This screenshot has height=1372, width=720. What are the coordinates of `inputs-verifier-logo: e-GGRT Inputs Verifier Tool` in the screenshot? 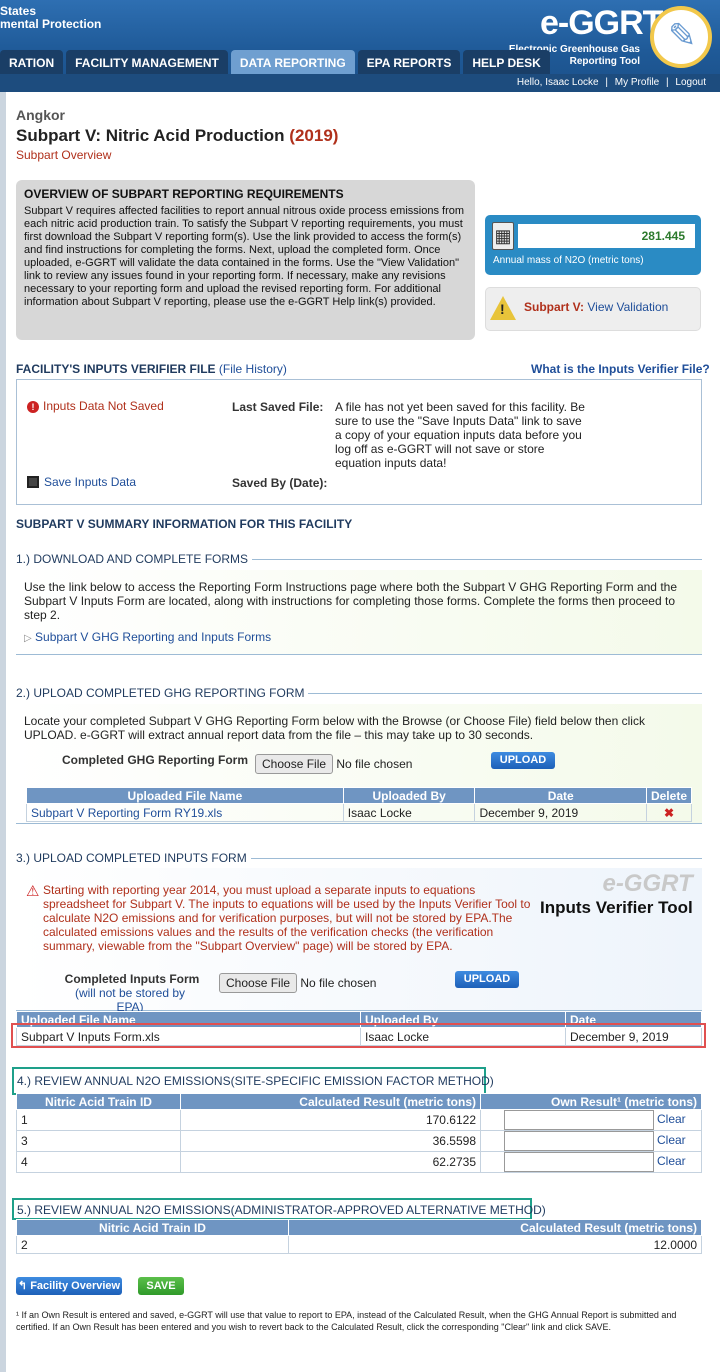 It's located at (616, 893).